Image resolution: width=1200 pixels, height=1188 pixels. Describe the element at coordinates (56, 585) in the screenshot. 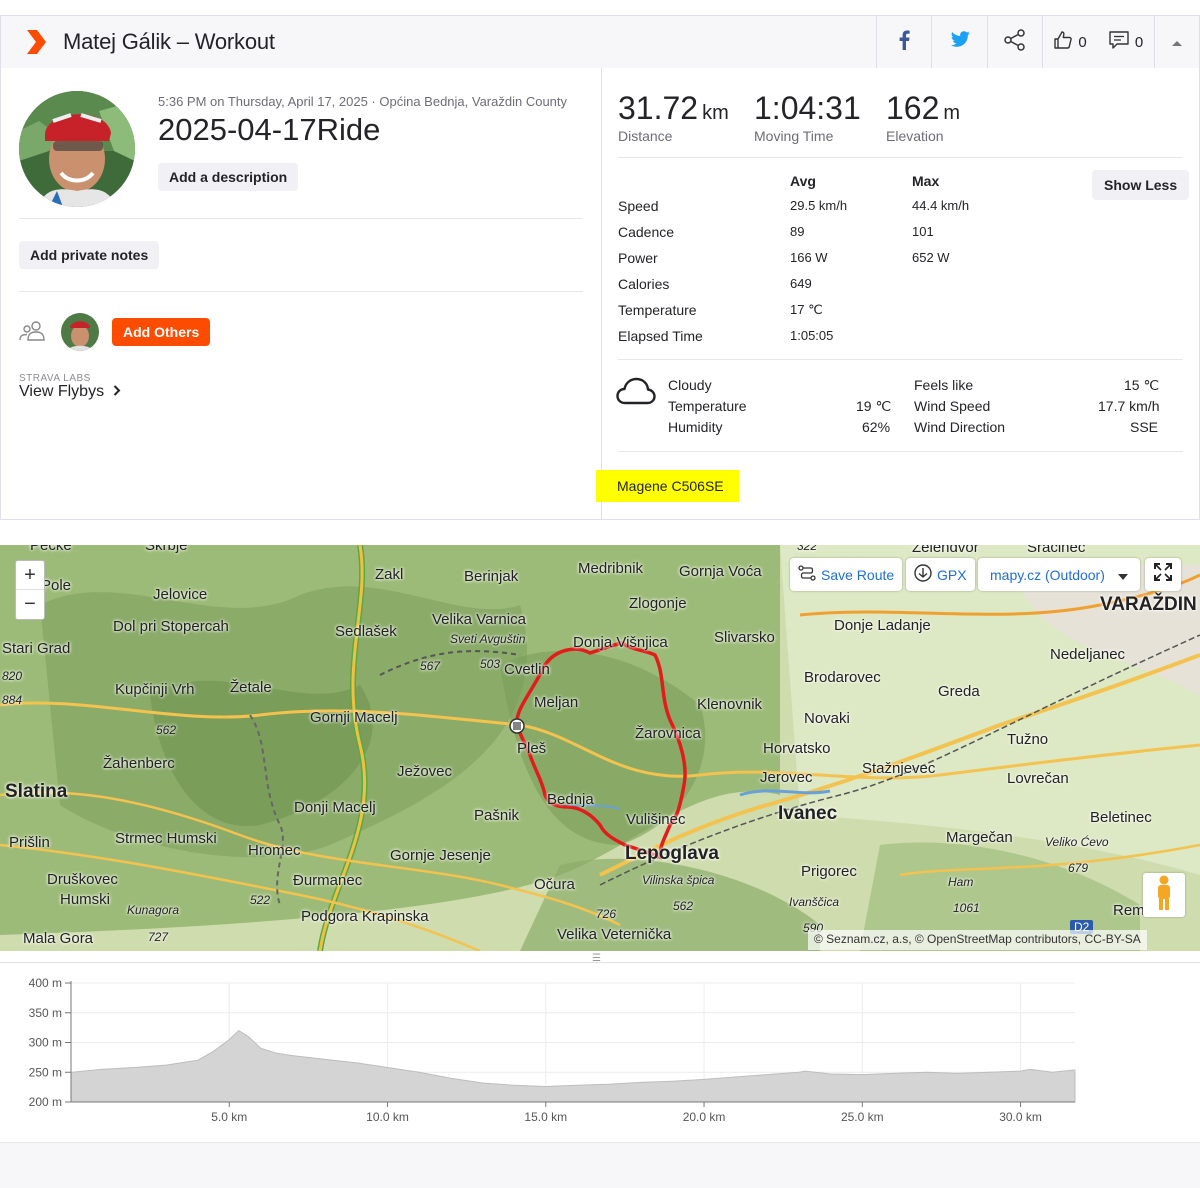

I see `map-place-label: Pole` at that location.